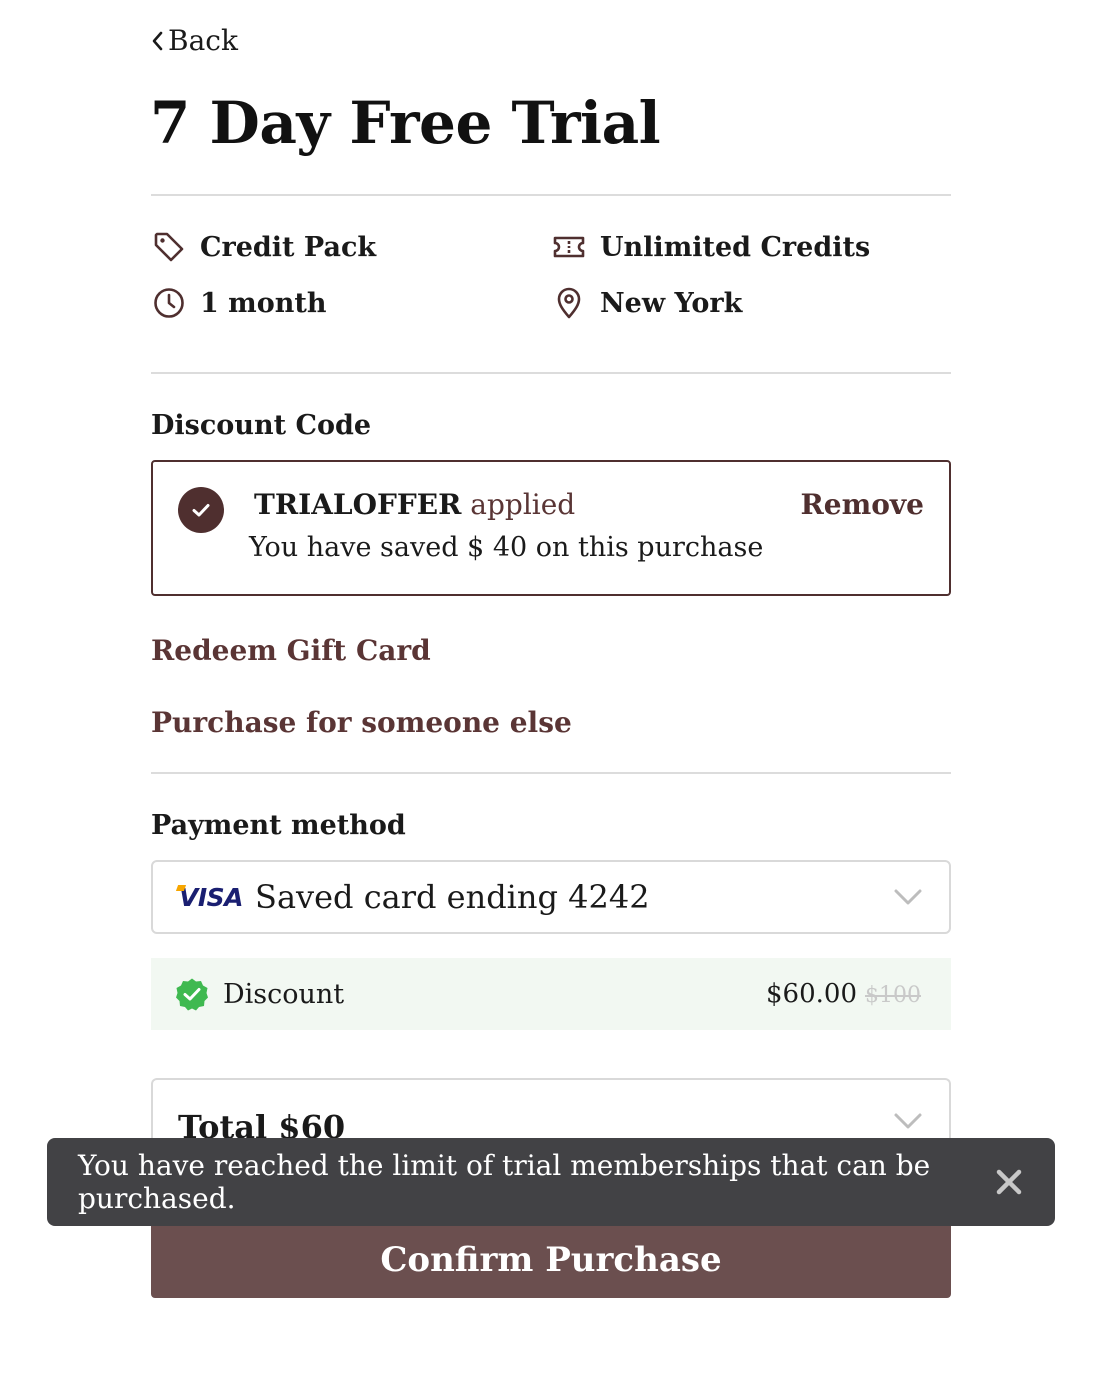  Describe the element at coordinates (291, 650) in the screenshot. I see `redeem-gift-card-link: Redeem Gift Card` at that location.